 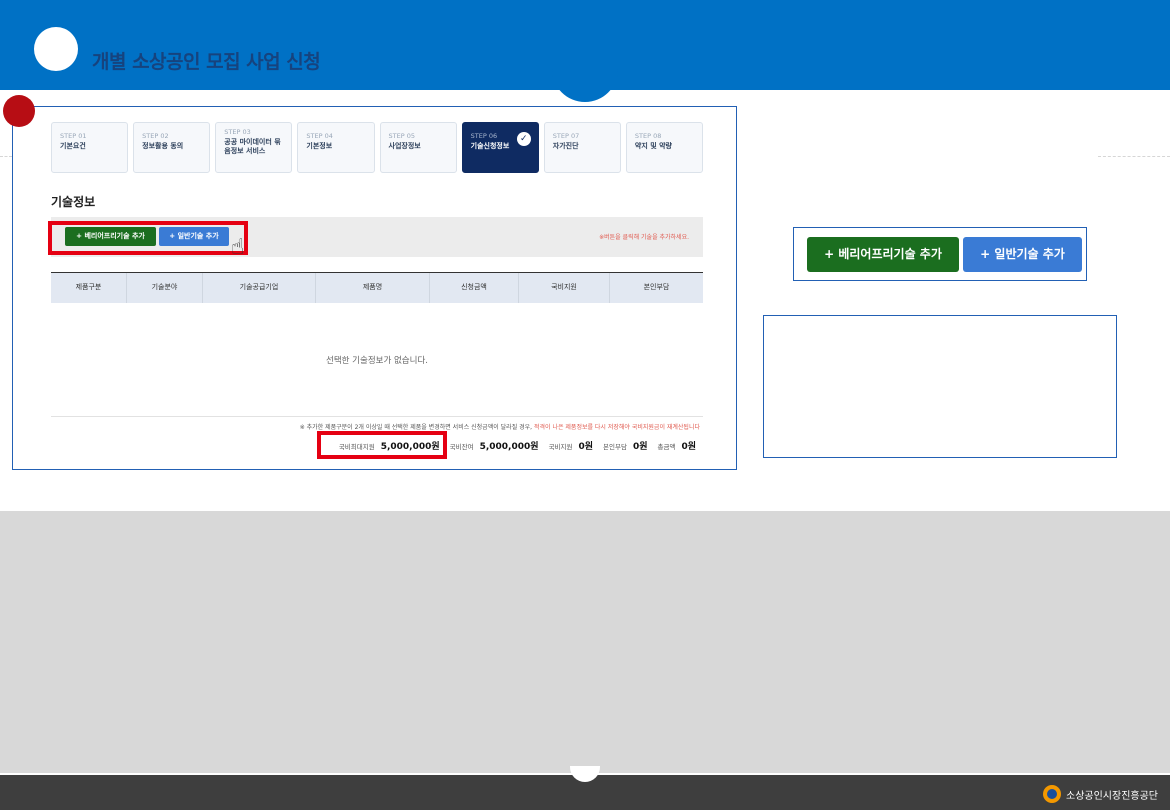 I want to click on column-header: 제품명, so click(x=373, y=288).